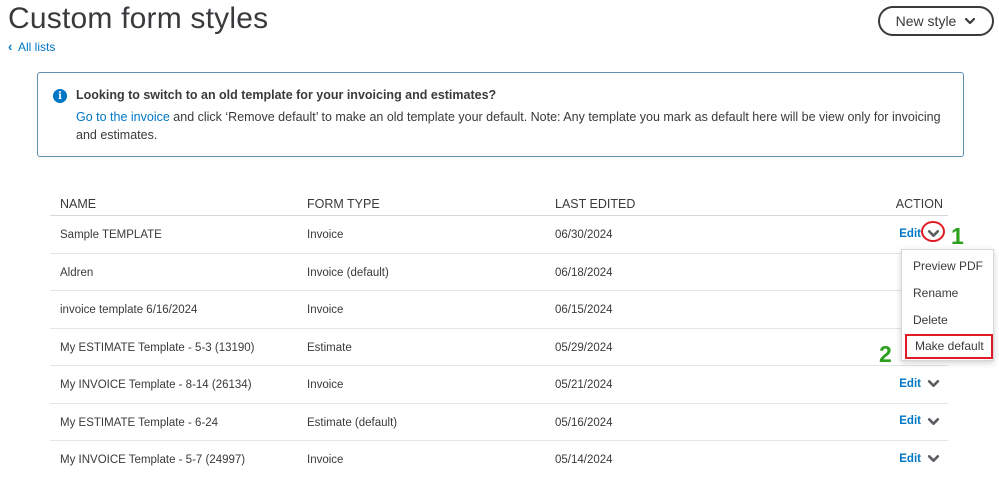 The width and height of the screenshot is (999, 478). What do you see at coordinates (584, 310) in the screenshot?
I see `row-last-edited: 06/15/2024` at bounding box center [584, 310].